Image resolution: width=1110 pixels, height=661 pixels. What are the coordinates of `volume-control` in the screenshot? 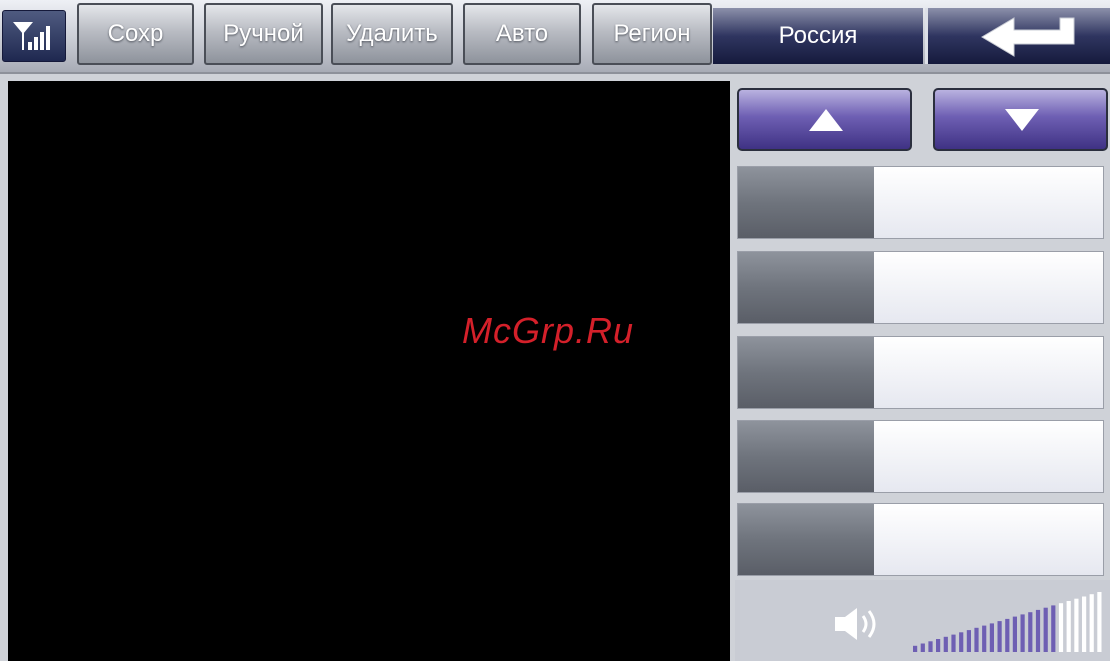 It's located at (922, 620).